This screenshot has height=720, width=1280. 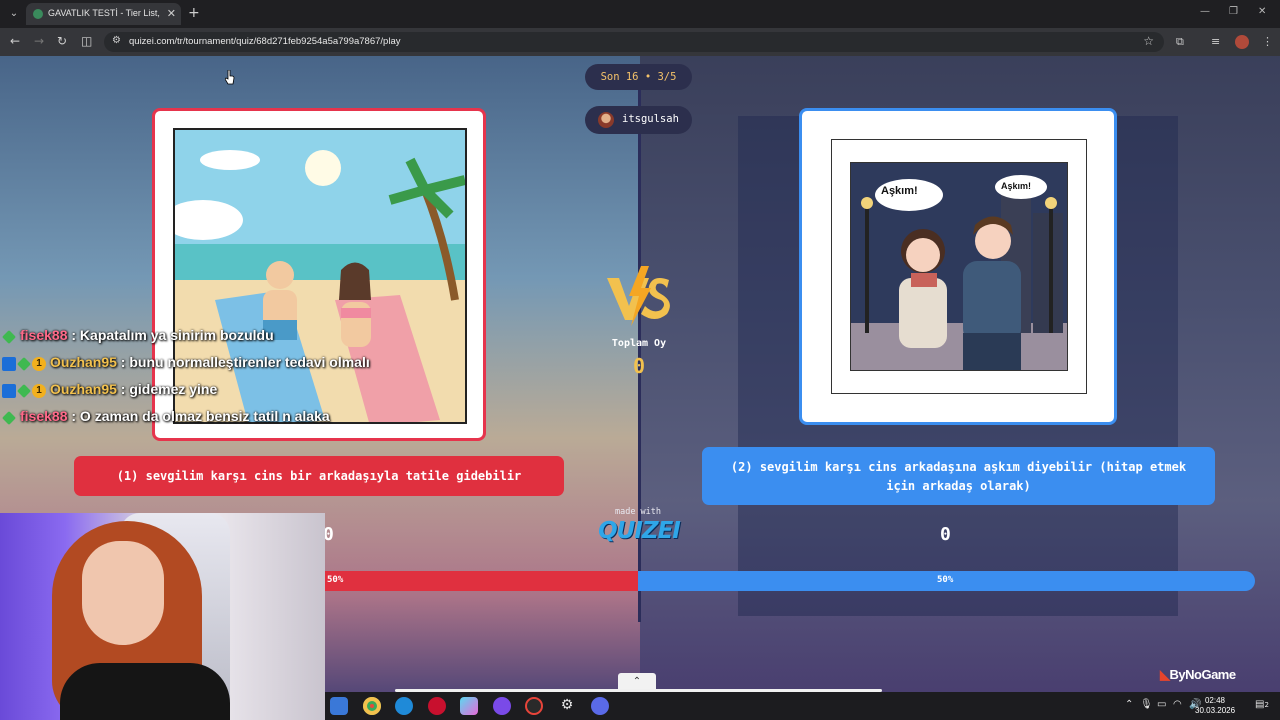 What do you see at coordinates (606, 120) in the screenshot?
I see `user-avatar` at bounding box center [606, 120].